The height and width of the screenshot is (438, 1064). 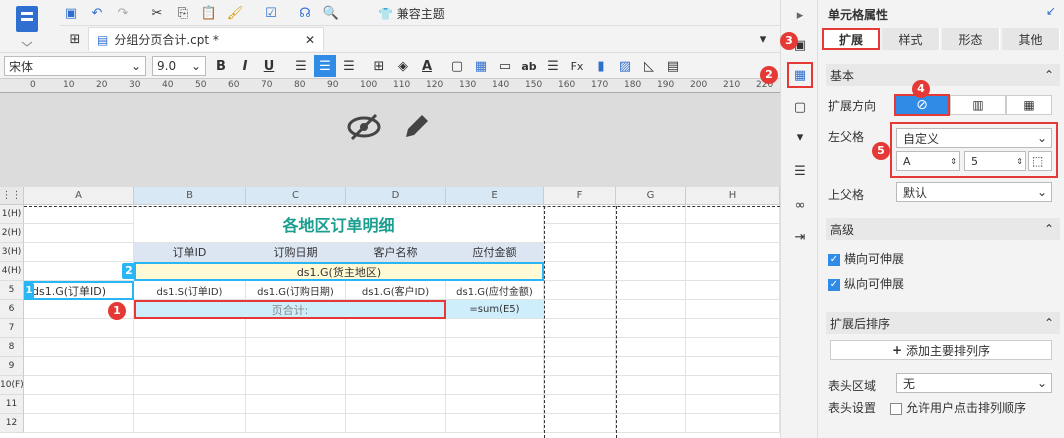 What do you see at coordinates (974, 383) in the screenshot?
I see `header-area-select: 无 ⌄` at bounding box center [974, 383].